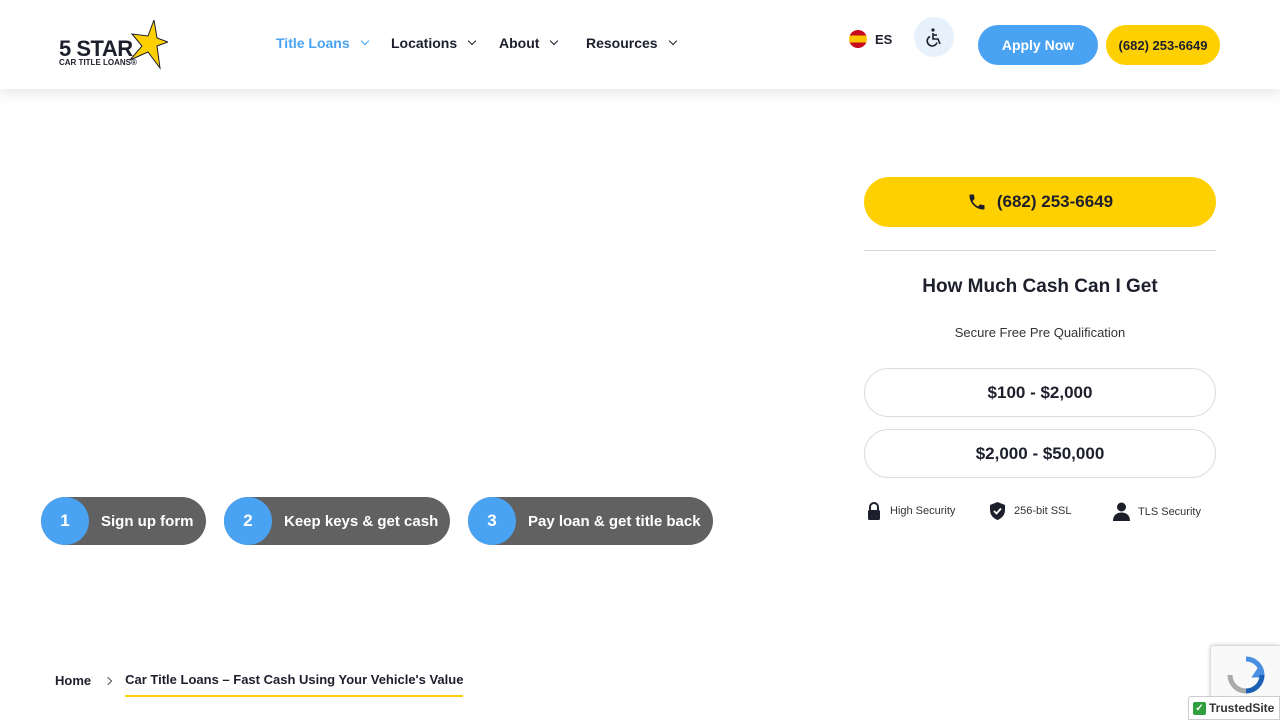 This screenshot has width=1280, height=720. What do you see at coordinates (114, 46) in the screenshot?
I see `site-logo: 5 STAR CAR TITLE LOANS®` at bounding box center [114, 46].